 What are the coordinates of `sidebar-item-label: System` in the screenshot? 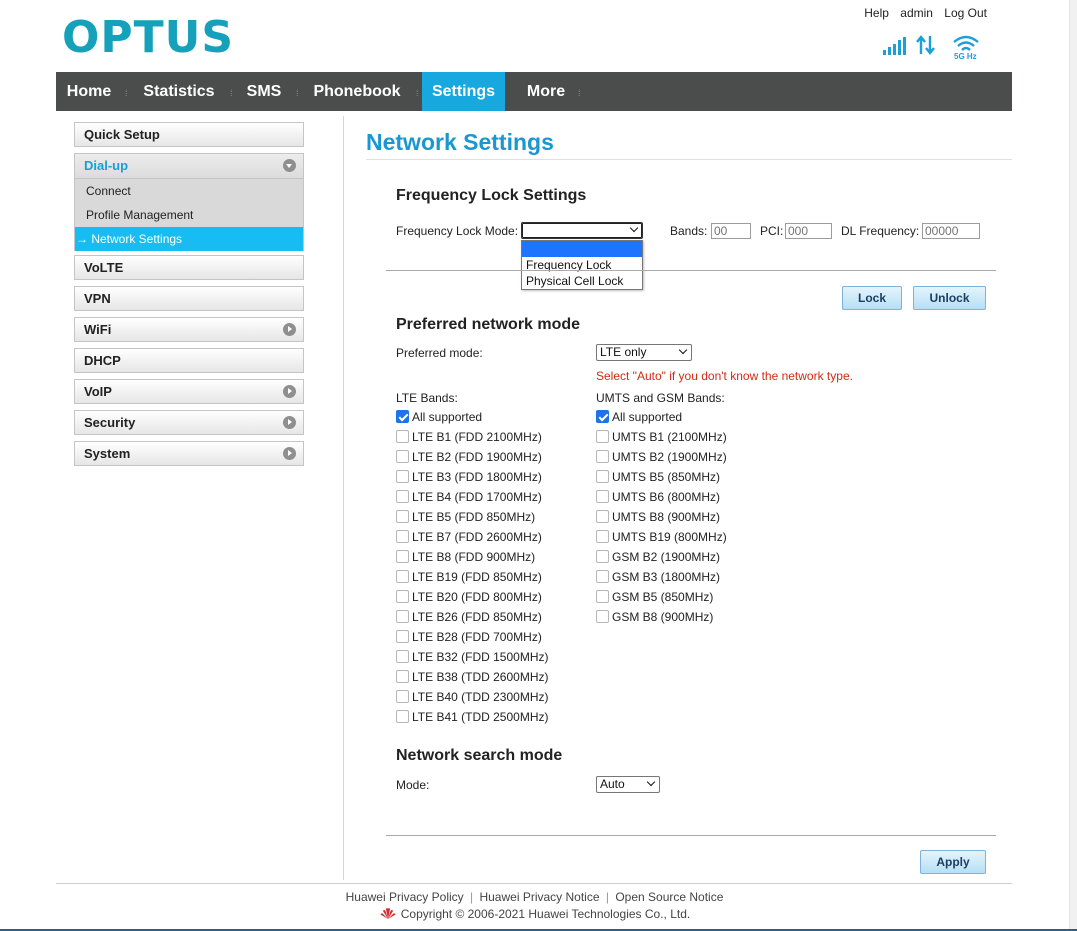 It's located at (107, 453).